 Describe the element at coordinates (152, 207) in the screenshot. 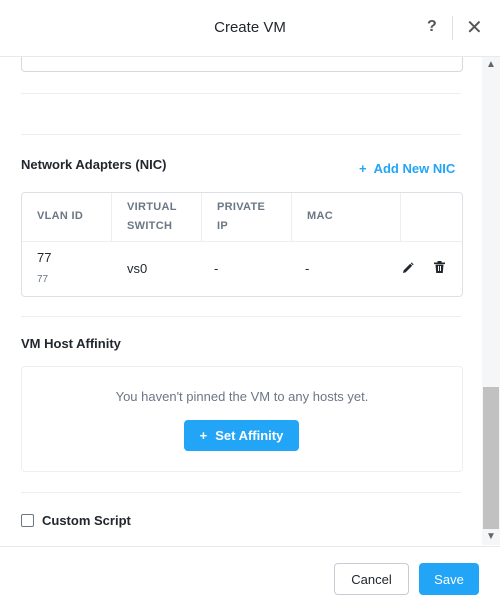

I see `column-header-line: VIRTUAL` at that location.